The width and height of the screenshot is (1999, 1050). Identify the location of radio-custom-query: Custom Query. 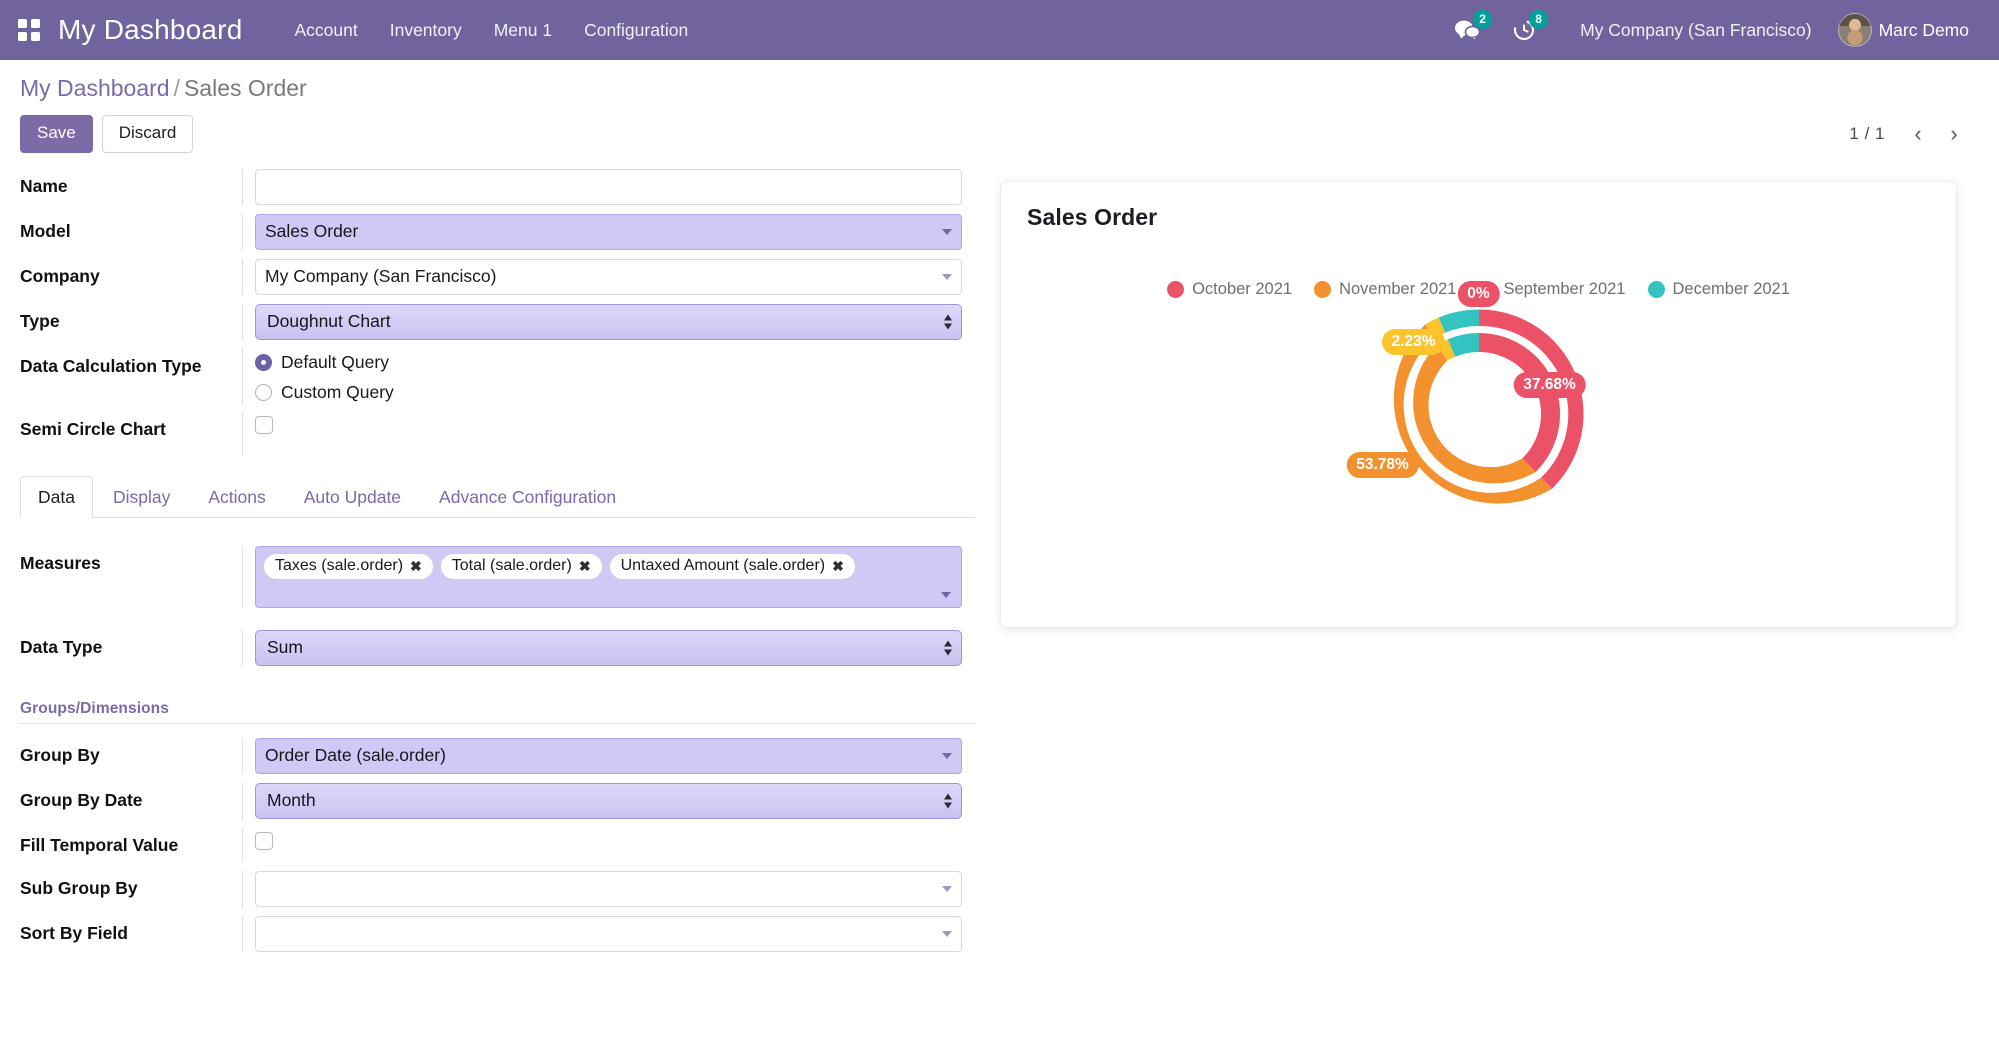
(324, 392).